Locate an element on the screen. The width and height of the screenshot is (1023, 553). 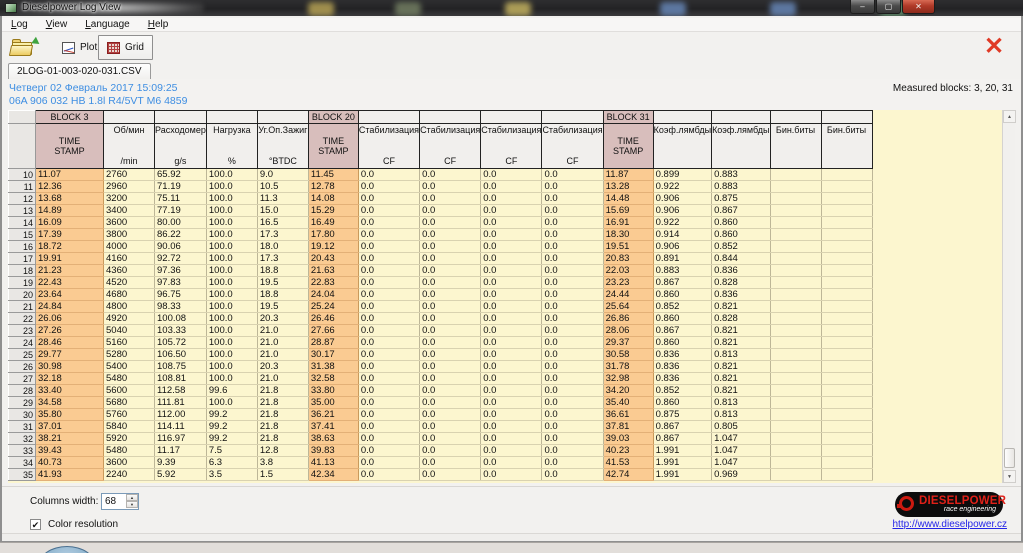
cell-value: 2760 is located at coordinates (129, 174).